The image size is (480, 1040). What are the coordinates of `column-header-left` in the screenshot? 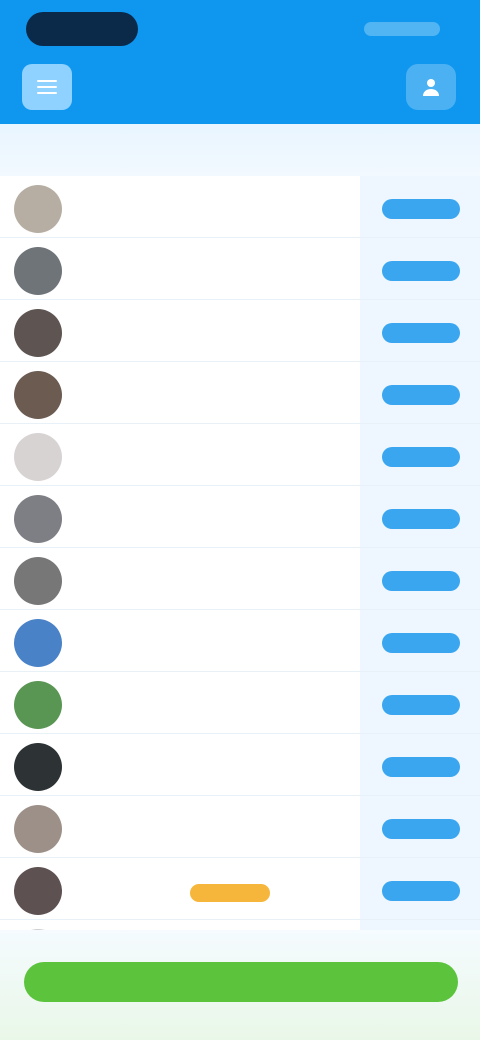 It's located at (82, 150).